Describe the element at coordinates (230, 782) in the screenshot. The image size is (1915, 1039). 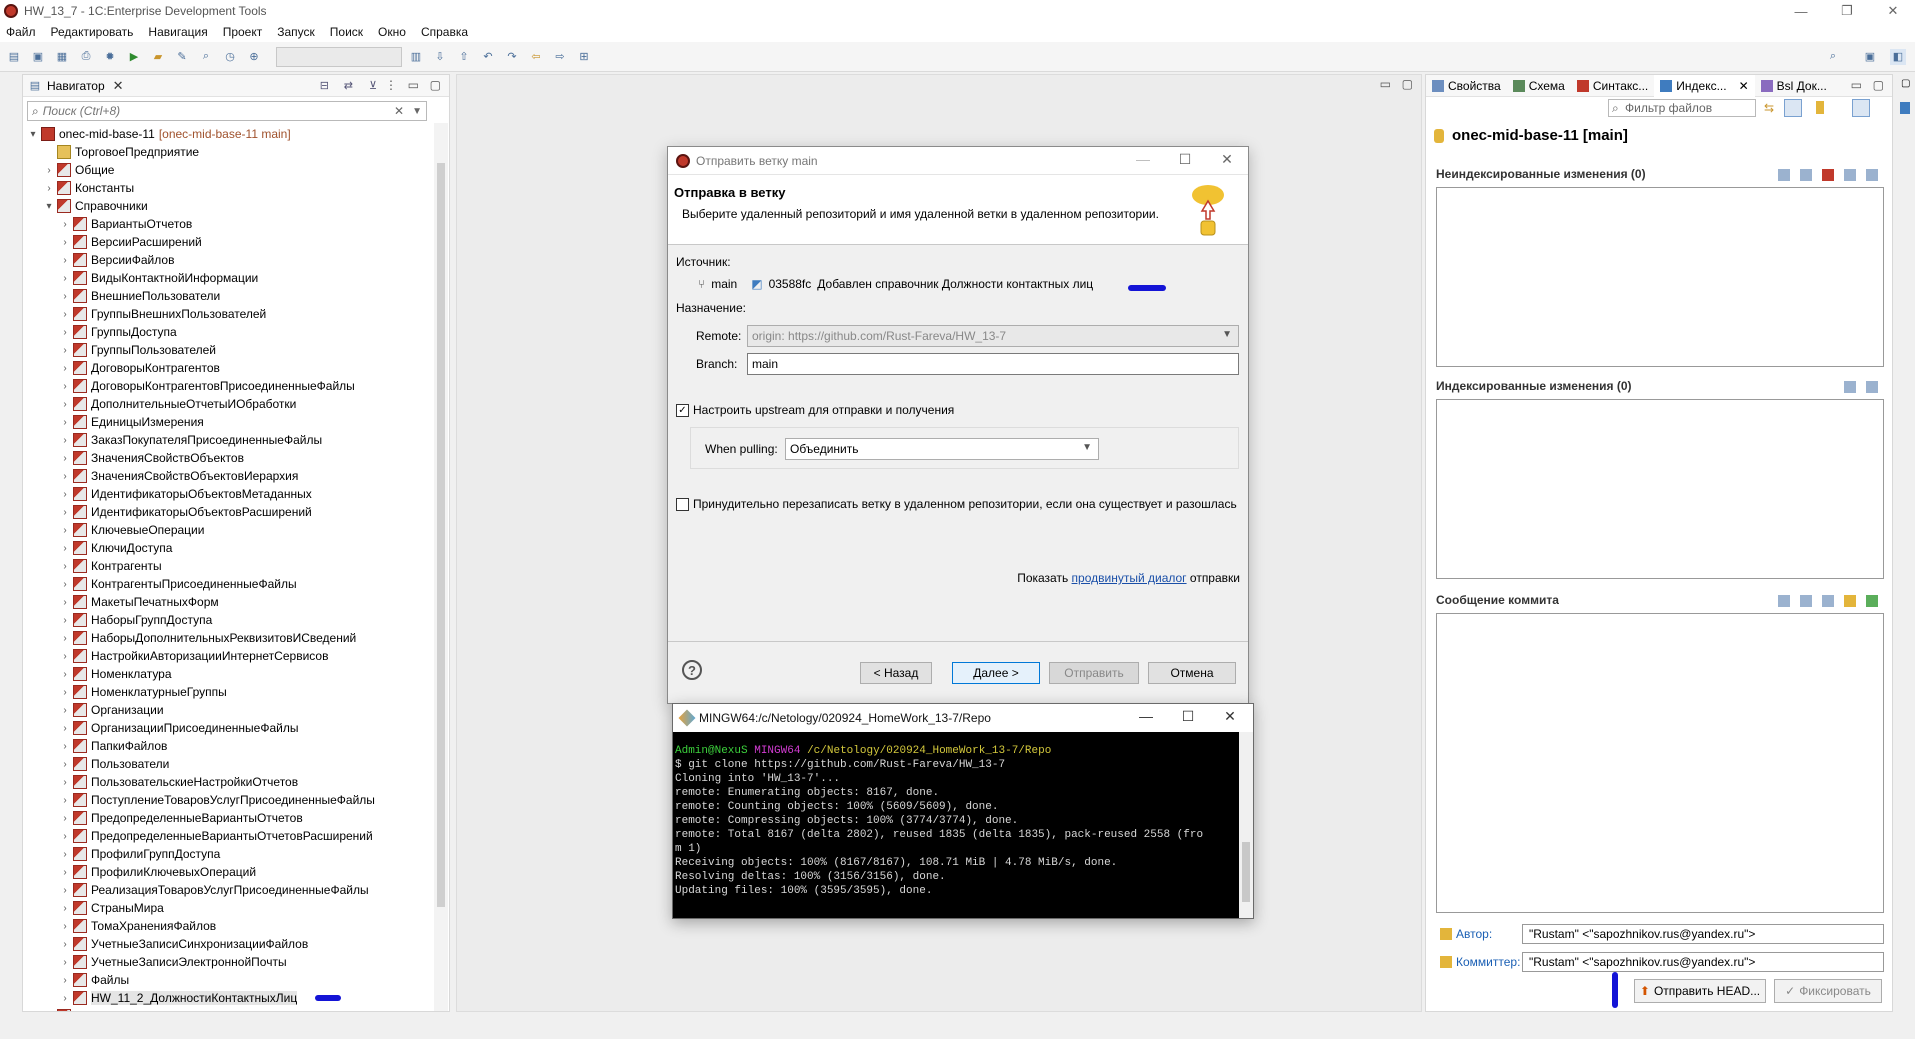
I see `tree-item-catalog: › ПользовательскиеНастройкиОтчетов` at that location.